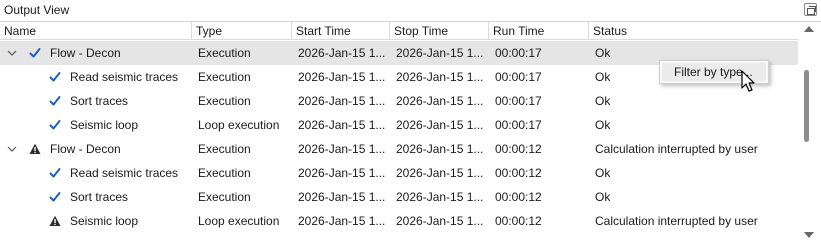  I want to click on window-title: Output View, so click(37, 10).